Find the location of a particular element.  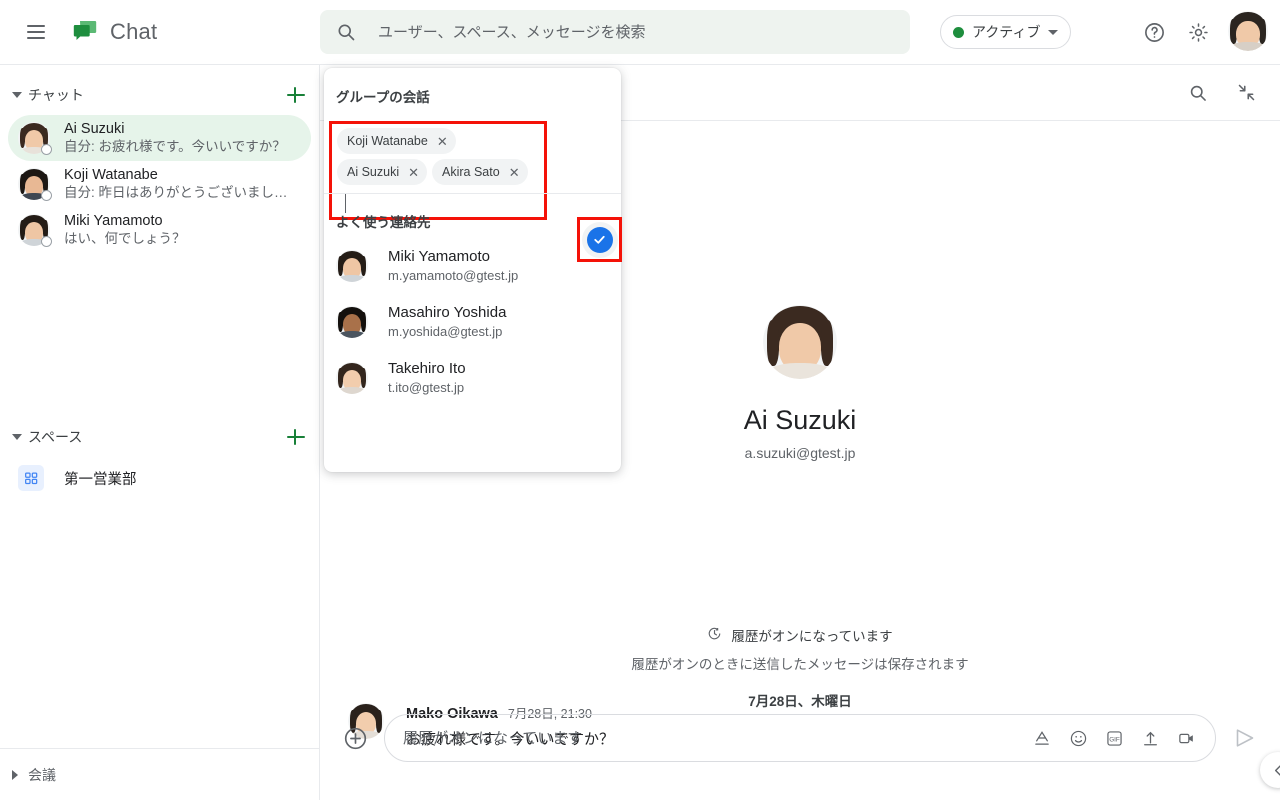

contact-list-item-1: Masahiro Yoshida m.yoshida@gtest.jp is located at coordinates (472, 322).